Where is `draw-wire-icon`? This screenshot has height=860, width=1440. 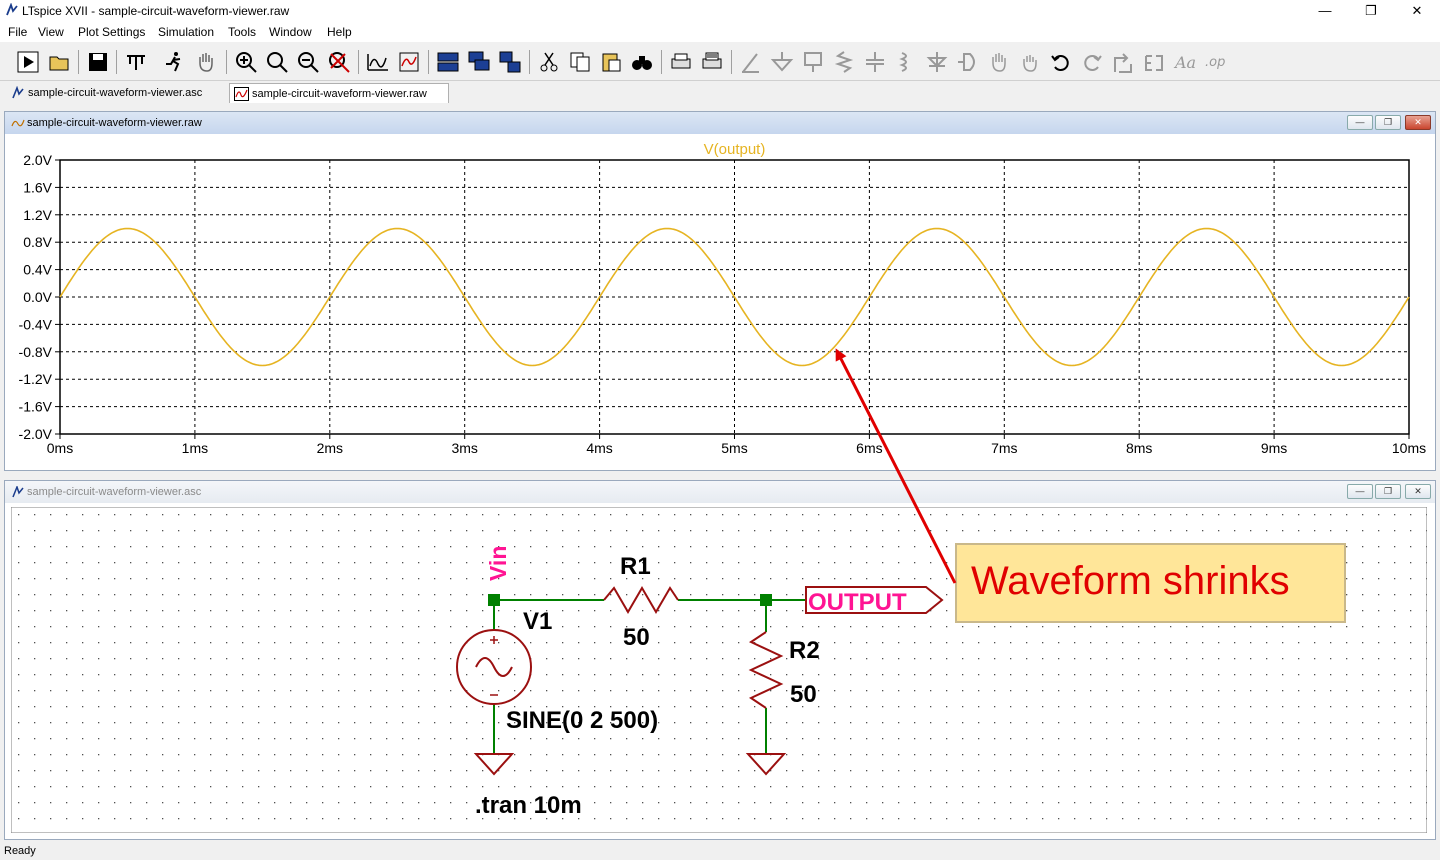
draw-wire-icon is located at coordinates (751, 62).